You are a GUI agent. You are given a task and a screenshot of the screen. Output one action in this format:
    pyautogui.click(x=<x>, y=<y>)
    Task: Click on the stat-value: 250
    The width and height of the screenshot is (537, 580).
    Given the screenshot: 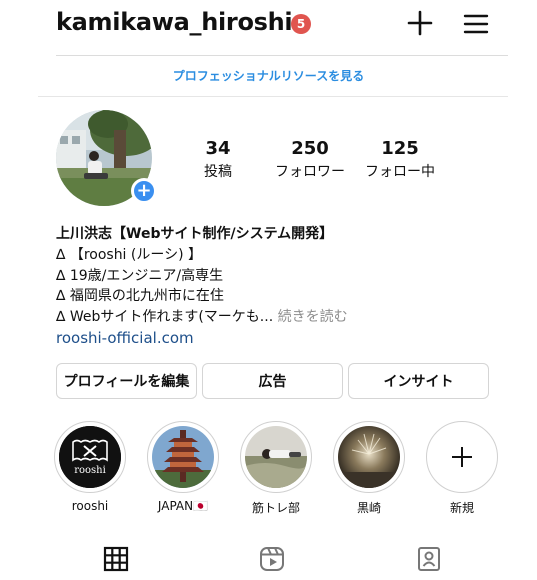 What is the action you would take?
    pyautogui.click(x=310, y=148)
    